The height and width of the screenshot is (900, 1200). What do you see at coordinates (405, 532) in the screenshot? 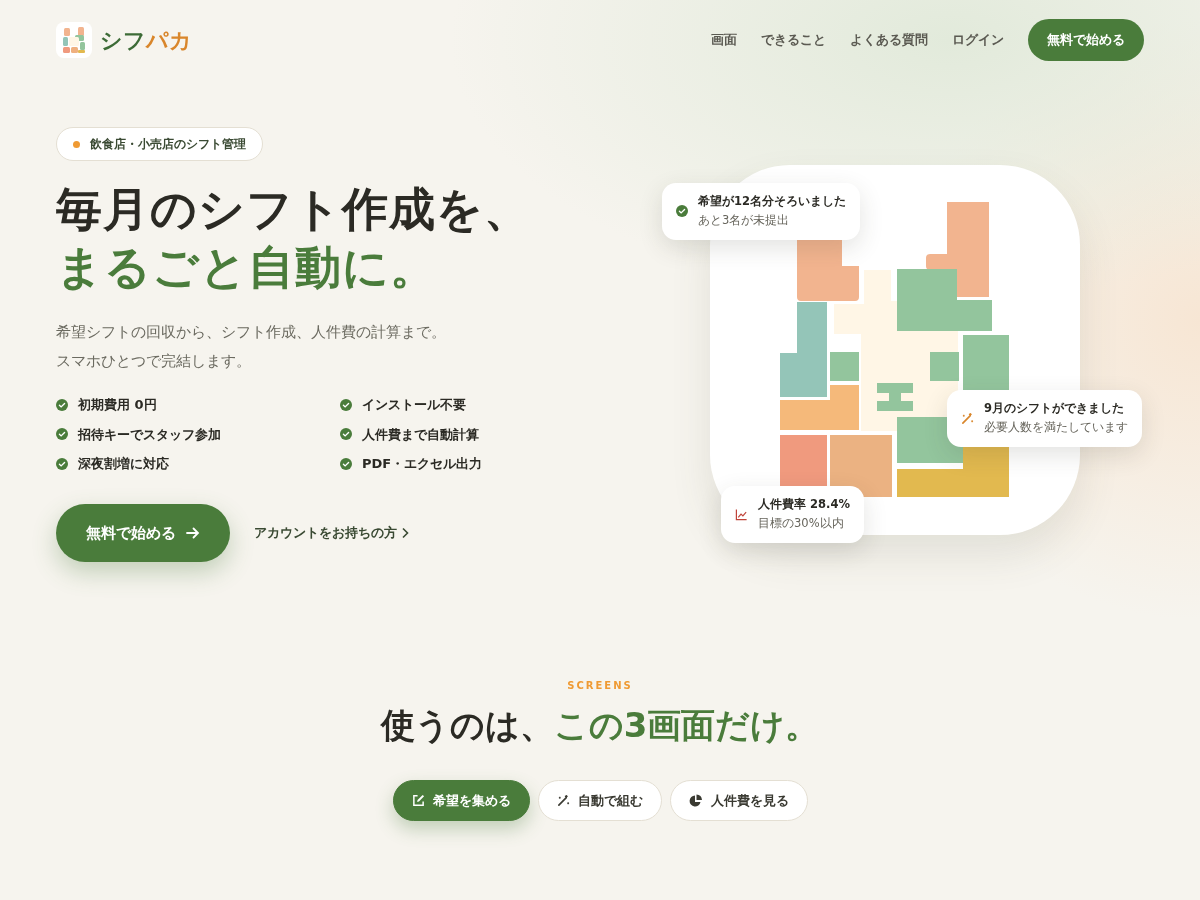
I see `chevron-right-icon` at bounding box center [405, 532].